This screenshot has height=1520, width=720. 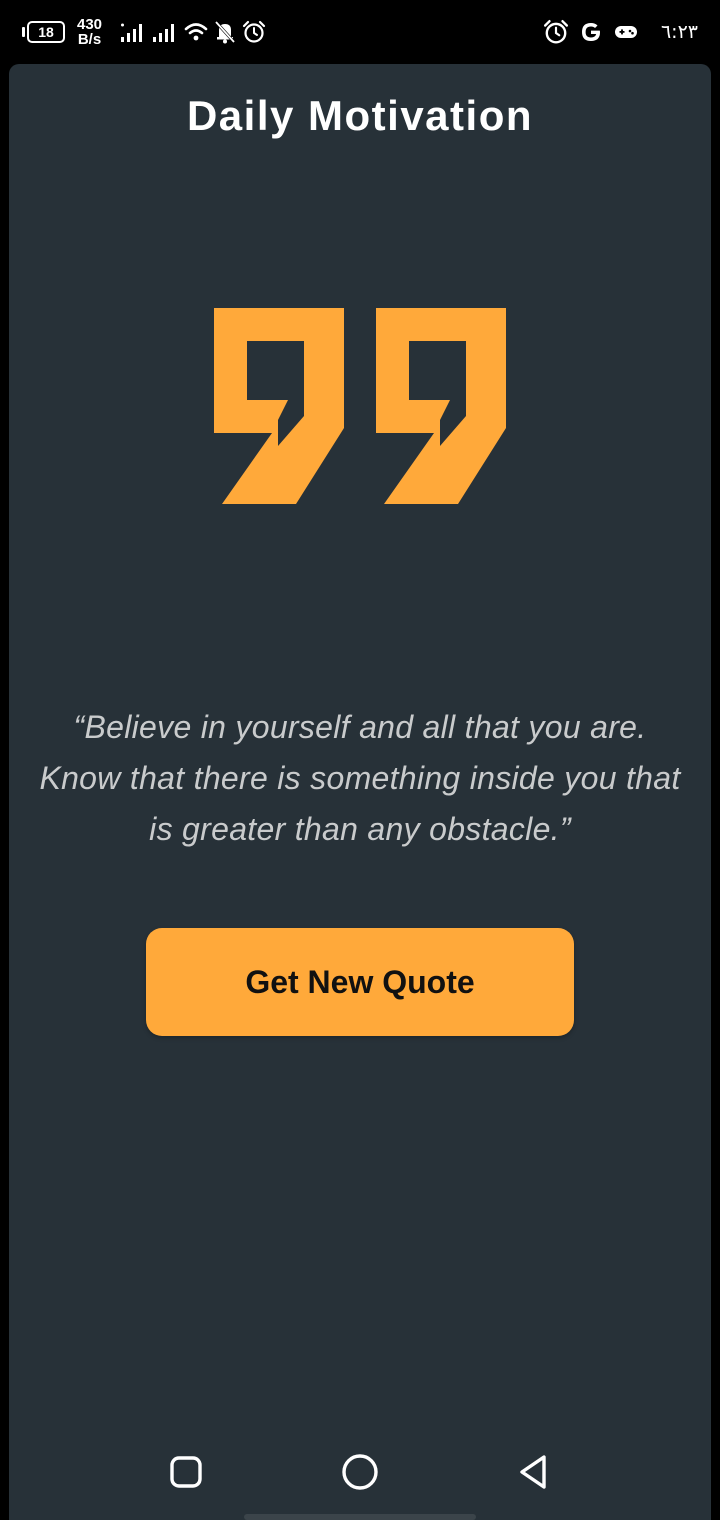 I want to click on google-icon, so click(x=590, y=32).